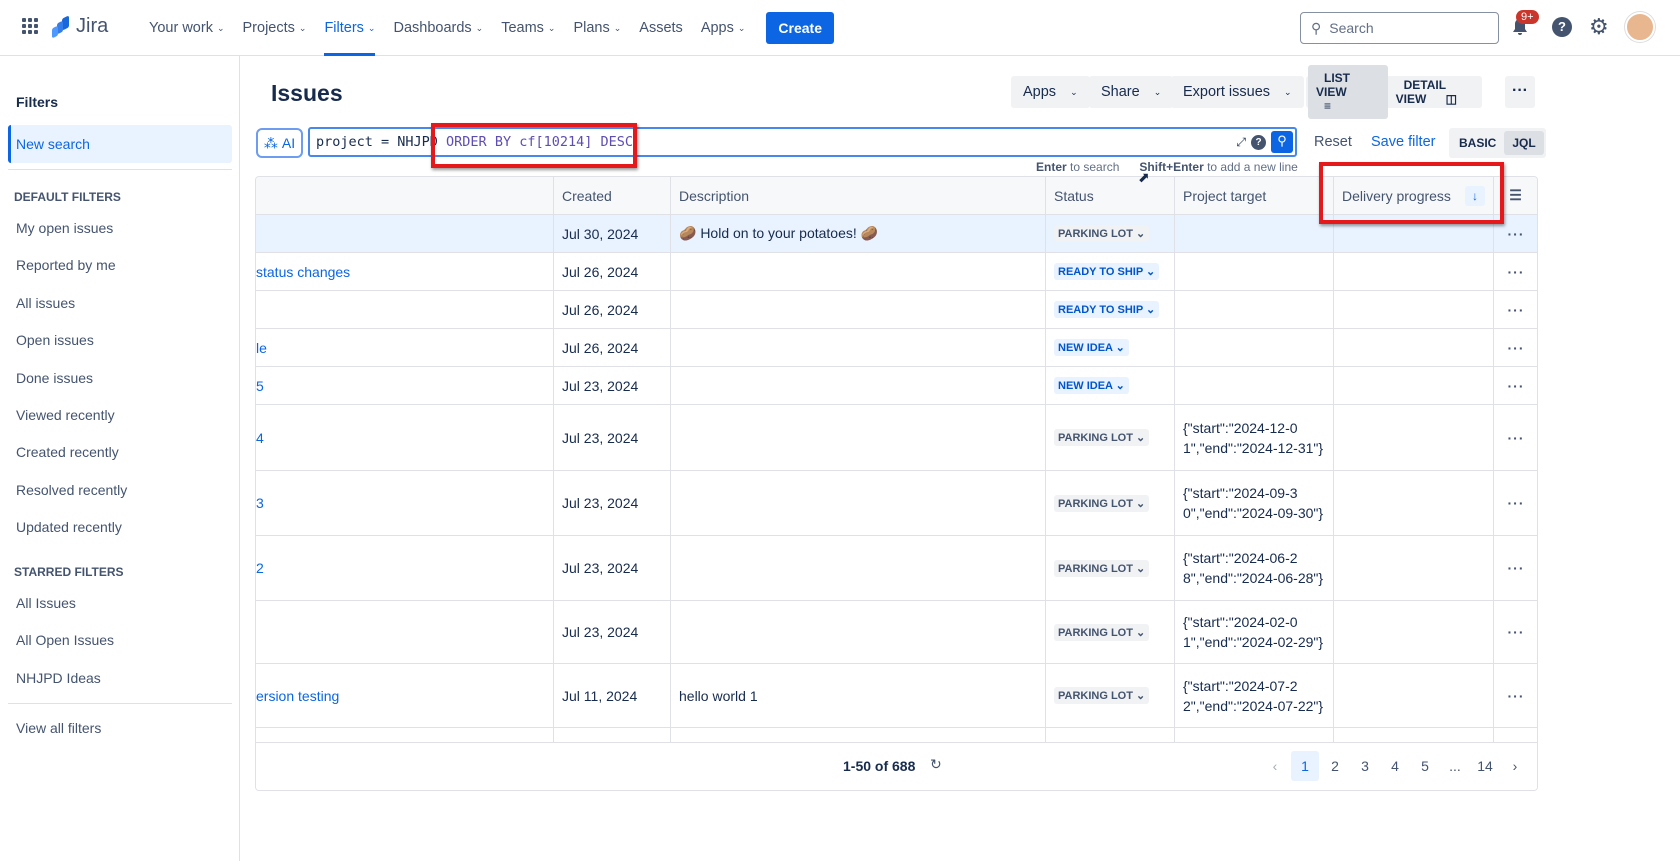  What do you see at coordinates (120, 415) in the screenshot?
I see `sidebar-item-viewed-recently: Viewed recently` at bounding box center [120, 415].